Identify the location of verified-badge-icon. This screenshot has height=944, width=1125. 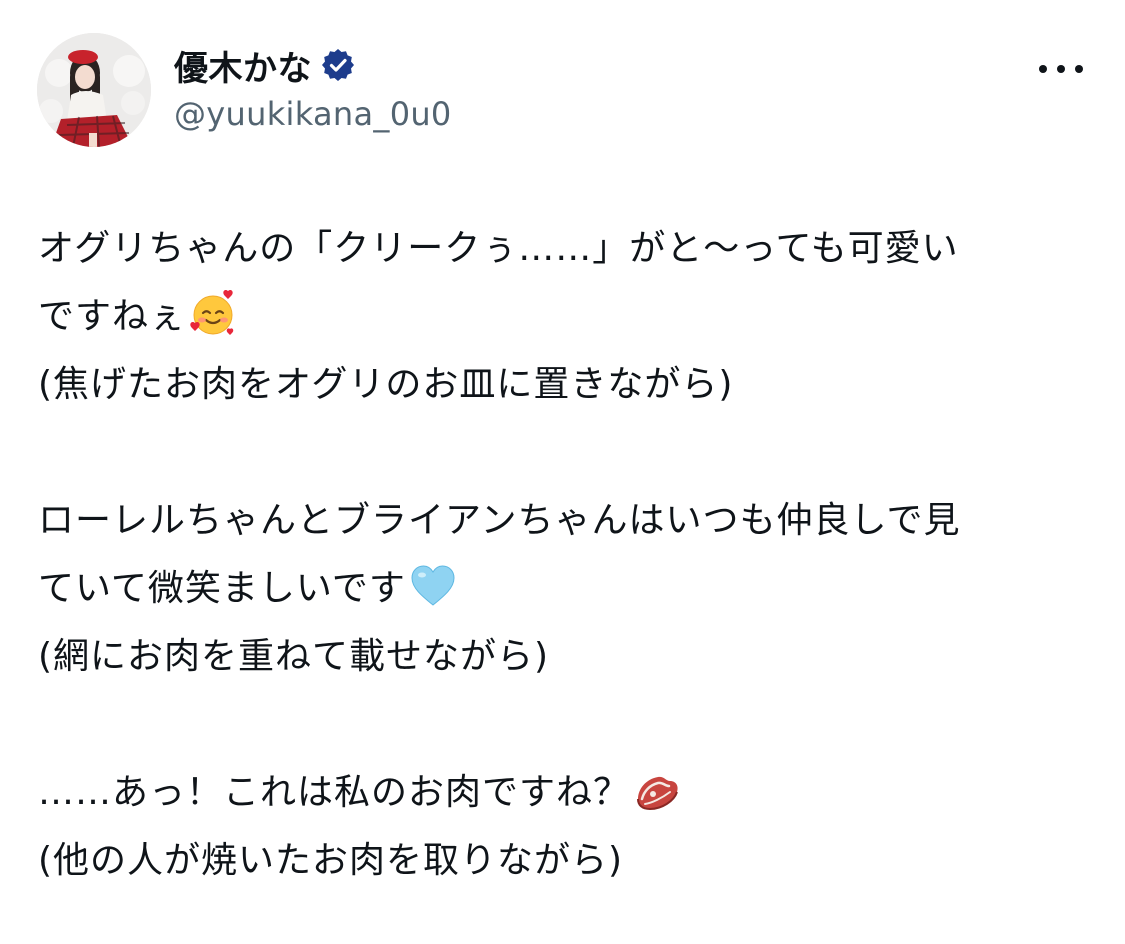
(338, 65).